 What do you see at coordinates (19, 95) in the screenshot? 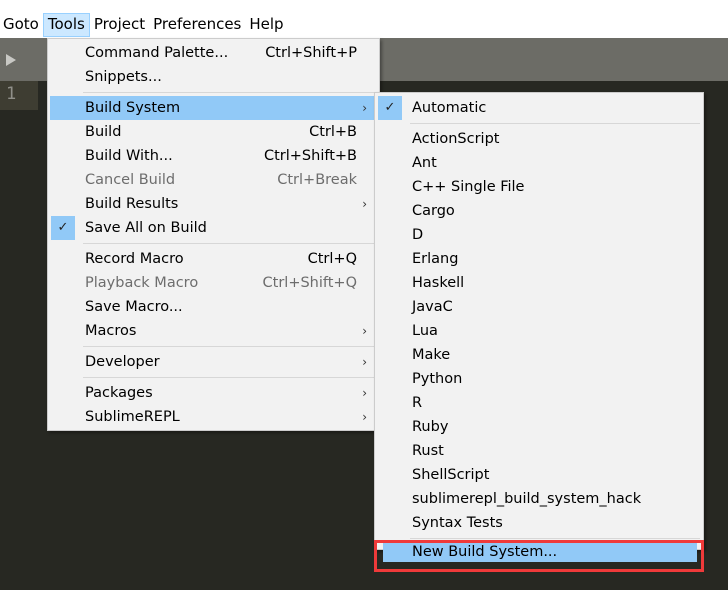
I see `gutter-current-line: 1` at bounding box center [19, 95].